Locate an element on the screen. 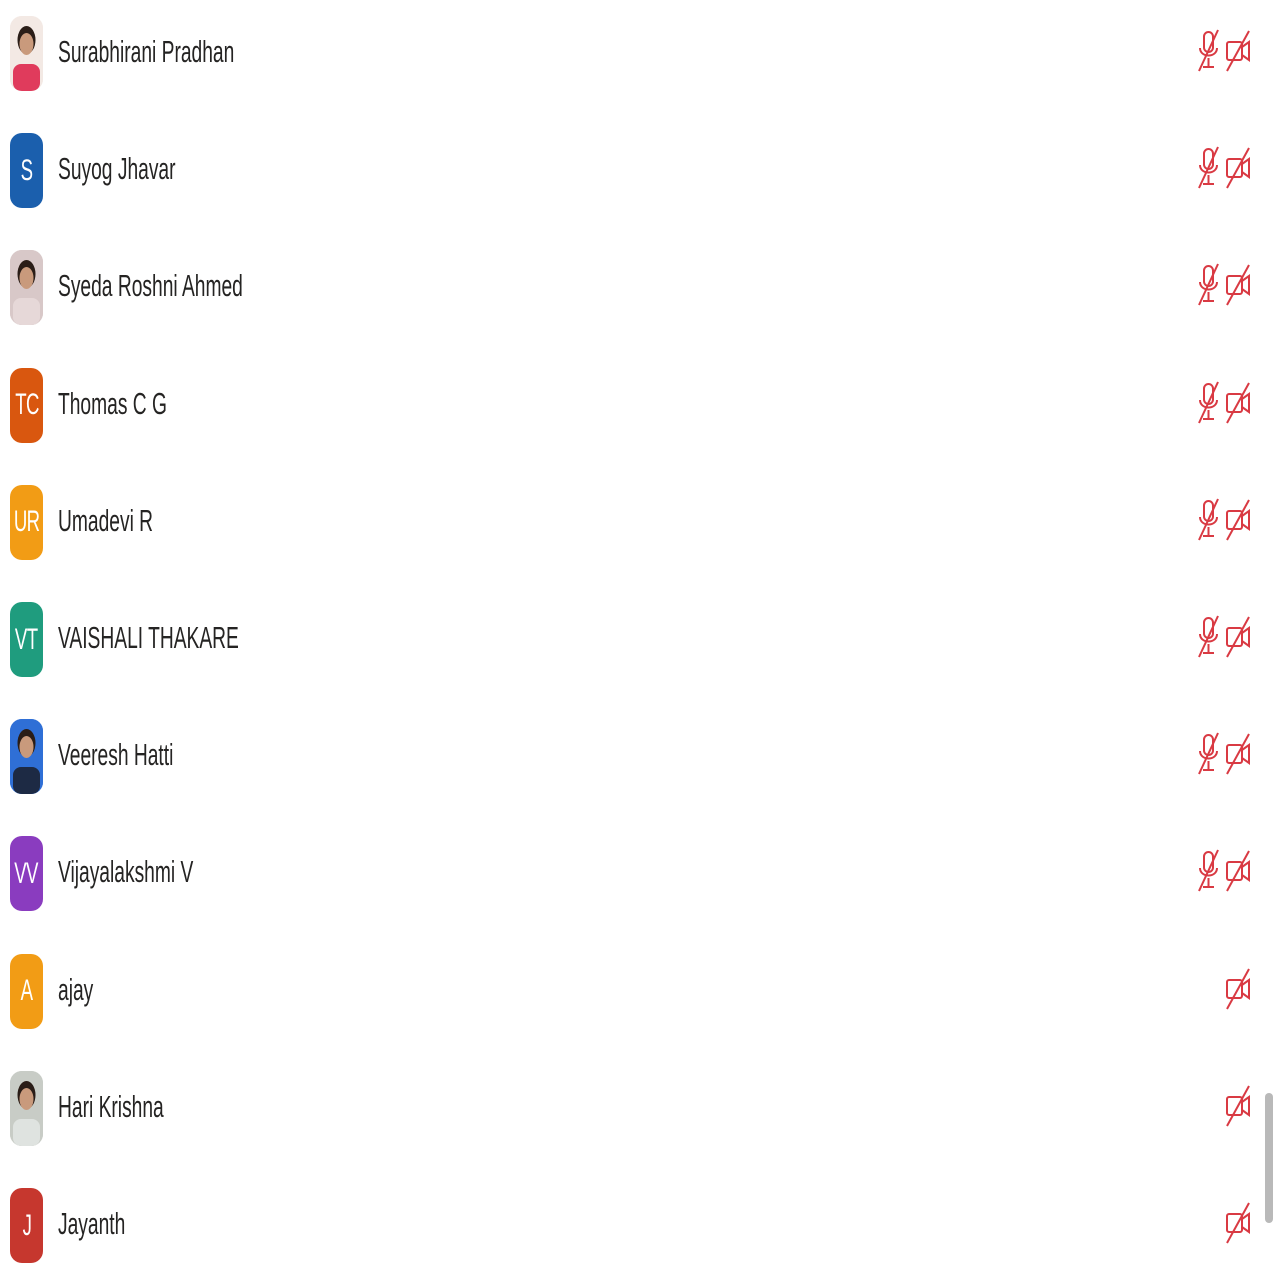  avatar-initials: A is located at coordinates (26, 991).